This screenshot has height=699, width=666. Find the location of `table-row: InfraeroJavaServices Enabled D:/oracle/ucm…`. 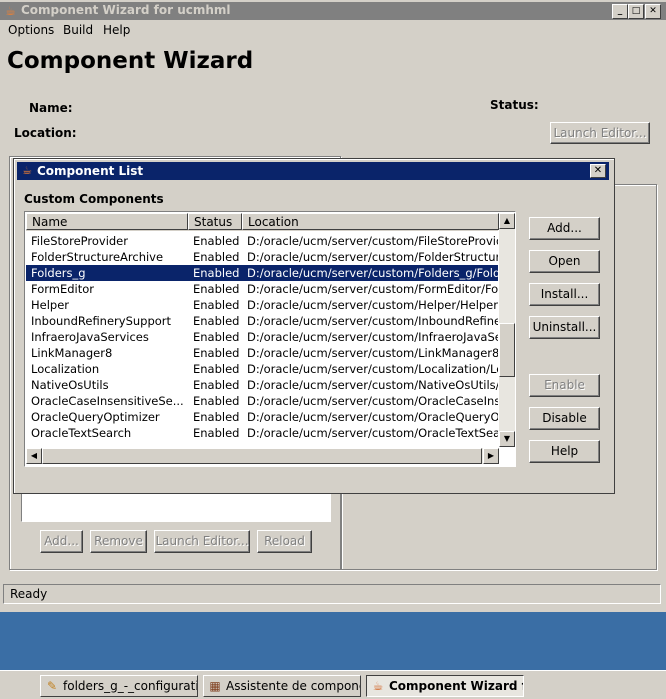

table-row: InfraeroJavaServices Enabled D:/oracle/ucm… is located at coordinates (262, 337).